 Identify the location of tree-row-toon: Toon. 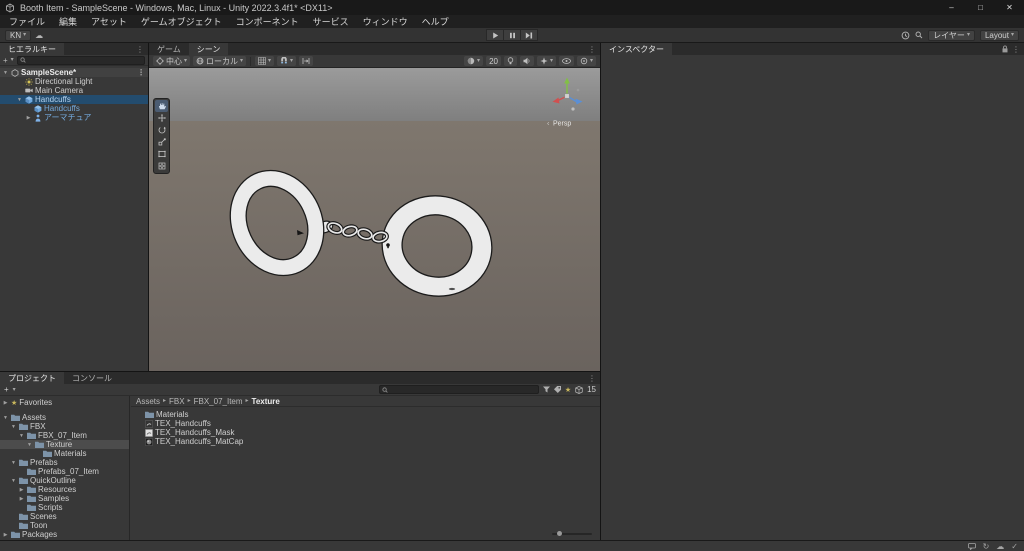
(64, 525).